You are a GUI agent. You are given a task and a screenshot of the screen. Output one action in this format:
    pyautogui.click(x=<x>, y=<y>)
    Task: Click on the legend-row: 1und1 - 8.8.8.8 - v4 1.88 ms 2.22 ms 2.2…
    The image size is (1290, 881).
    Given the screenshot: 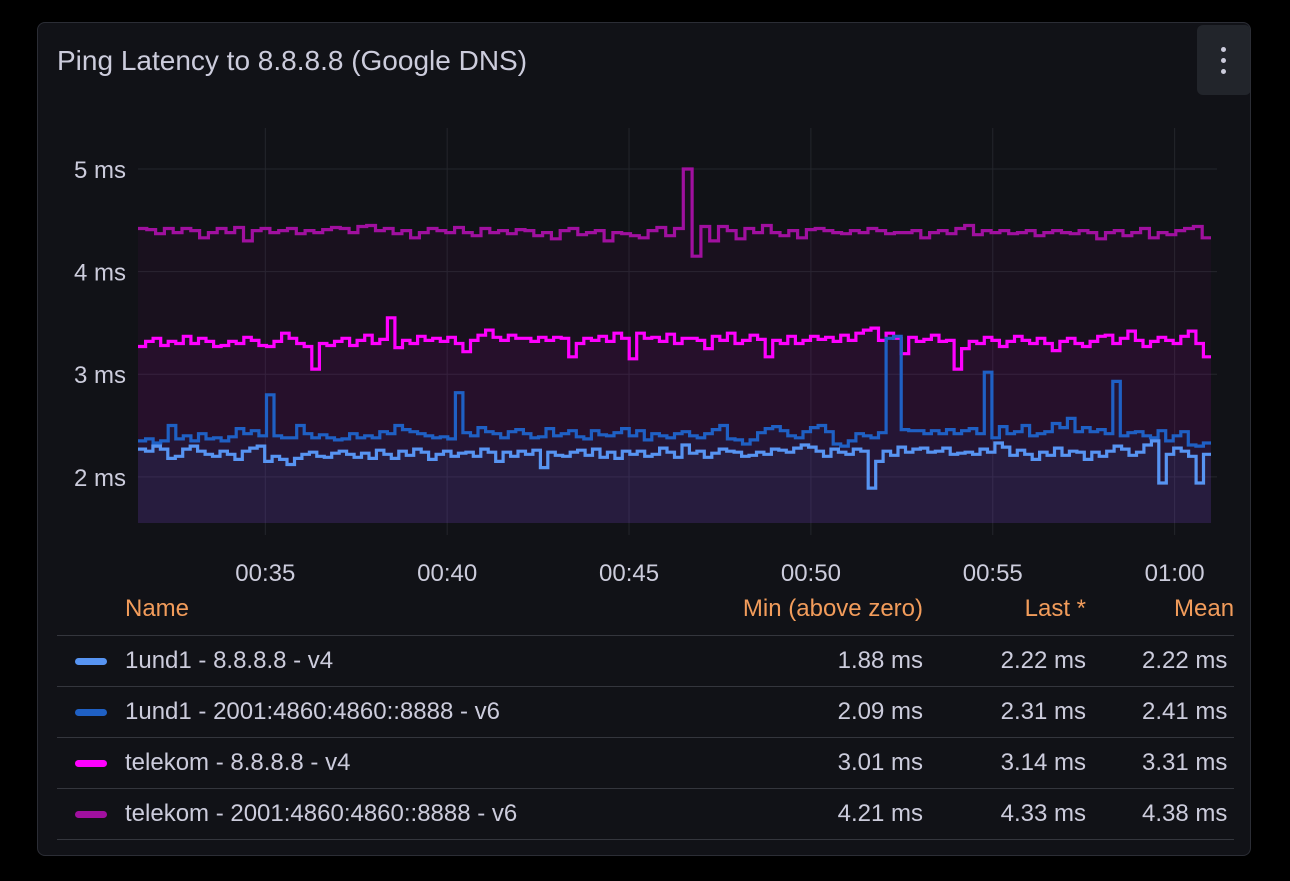 What is the action you would take?
    pyautogui.click(x=645, y=660)
    